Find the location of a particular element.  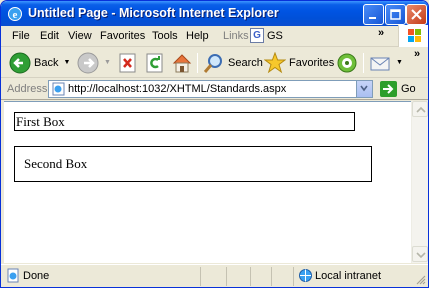

address-label: Address is located at coordinates (27, 89).